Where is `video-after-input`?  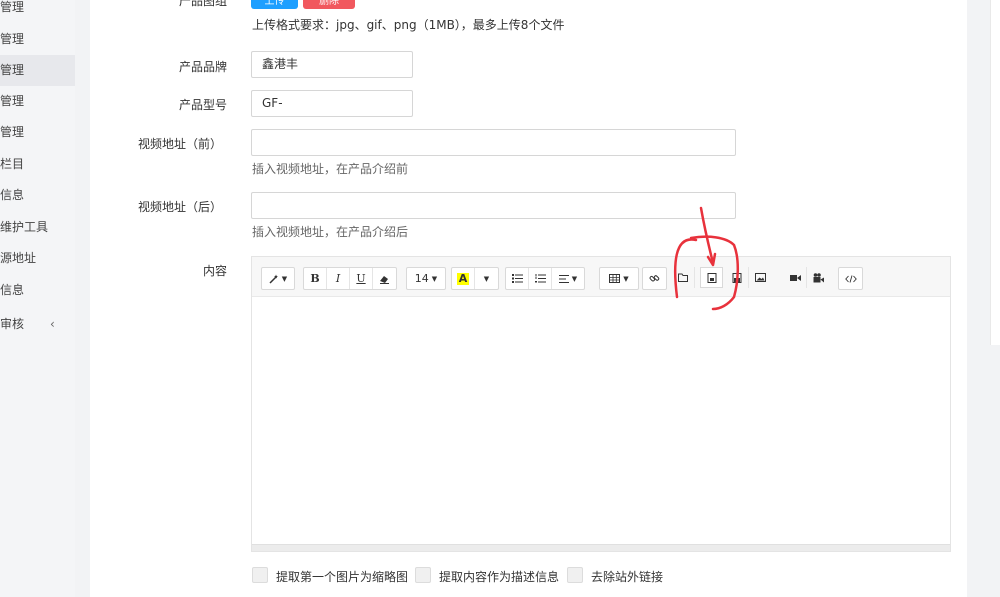
video-after-input is located at coordinates (493, 205).